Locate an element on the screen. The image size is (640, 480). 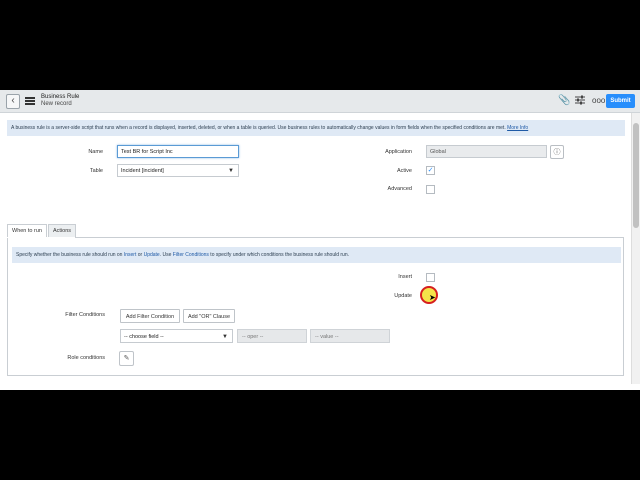
role-conditions-label: Role conditions is located at coordinates (86, 358).